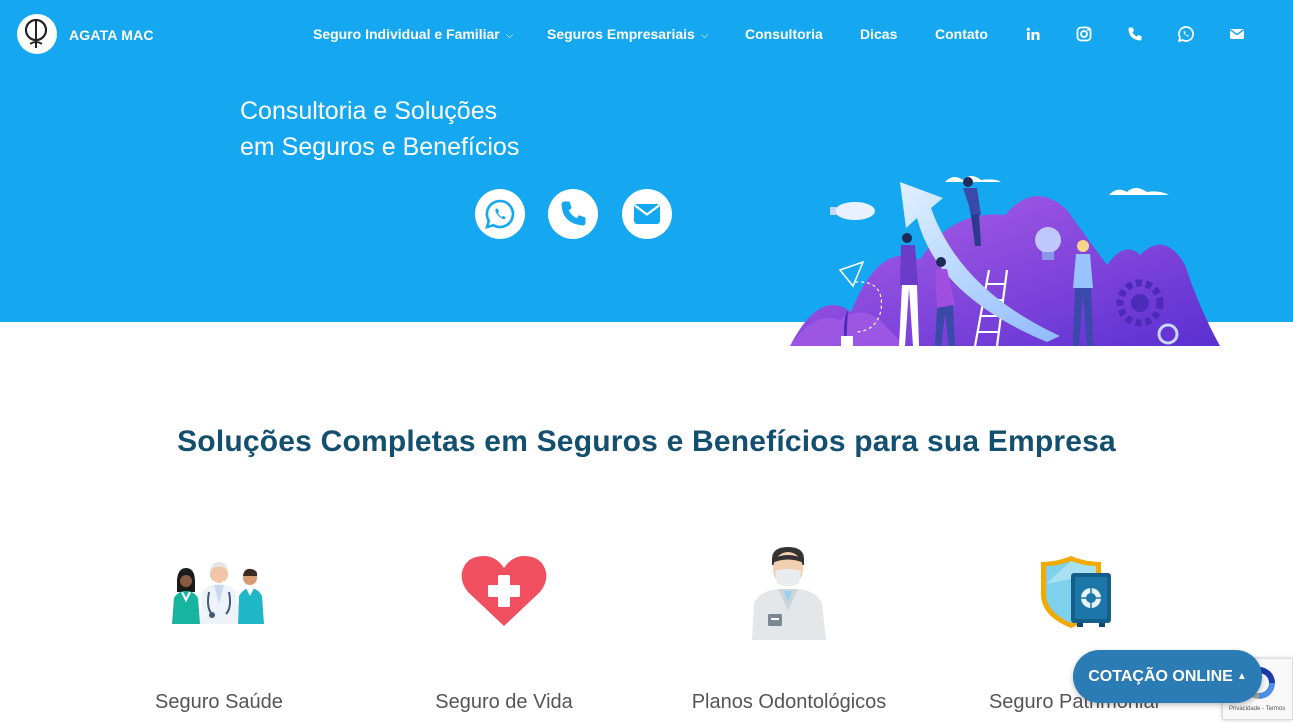 The width and height of the screenshot is (1293, 728). What do you see at coordinates (789, 593) in the screenshot?
I see `dentist-icon` at bounding box center [789, 593].